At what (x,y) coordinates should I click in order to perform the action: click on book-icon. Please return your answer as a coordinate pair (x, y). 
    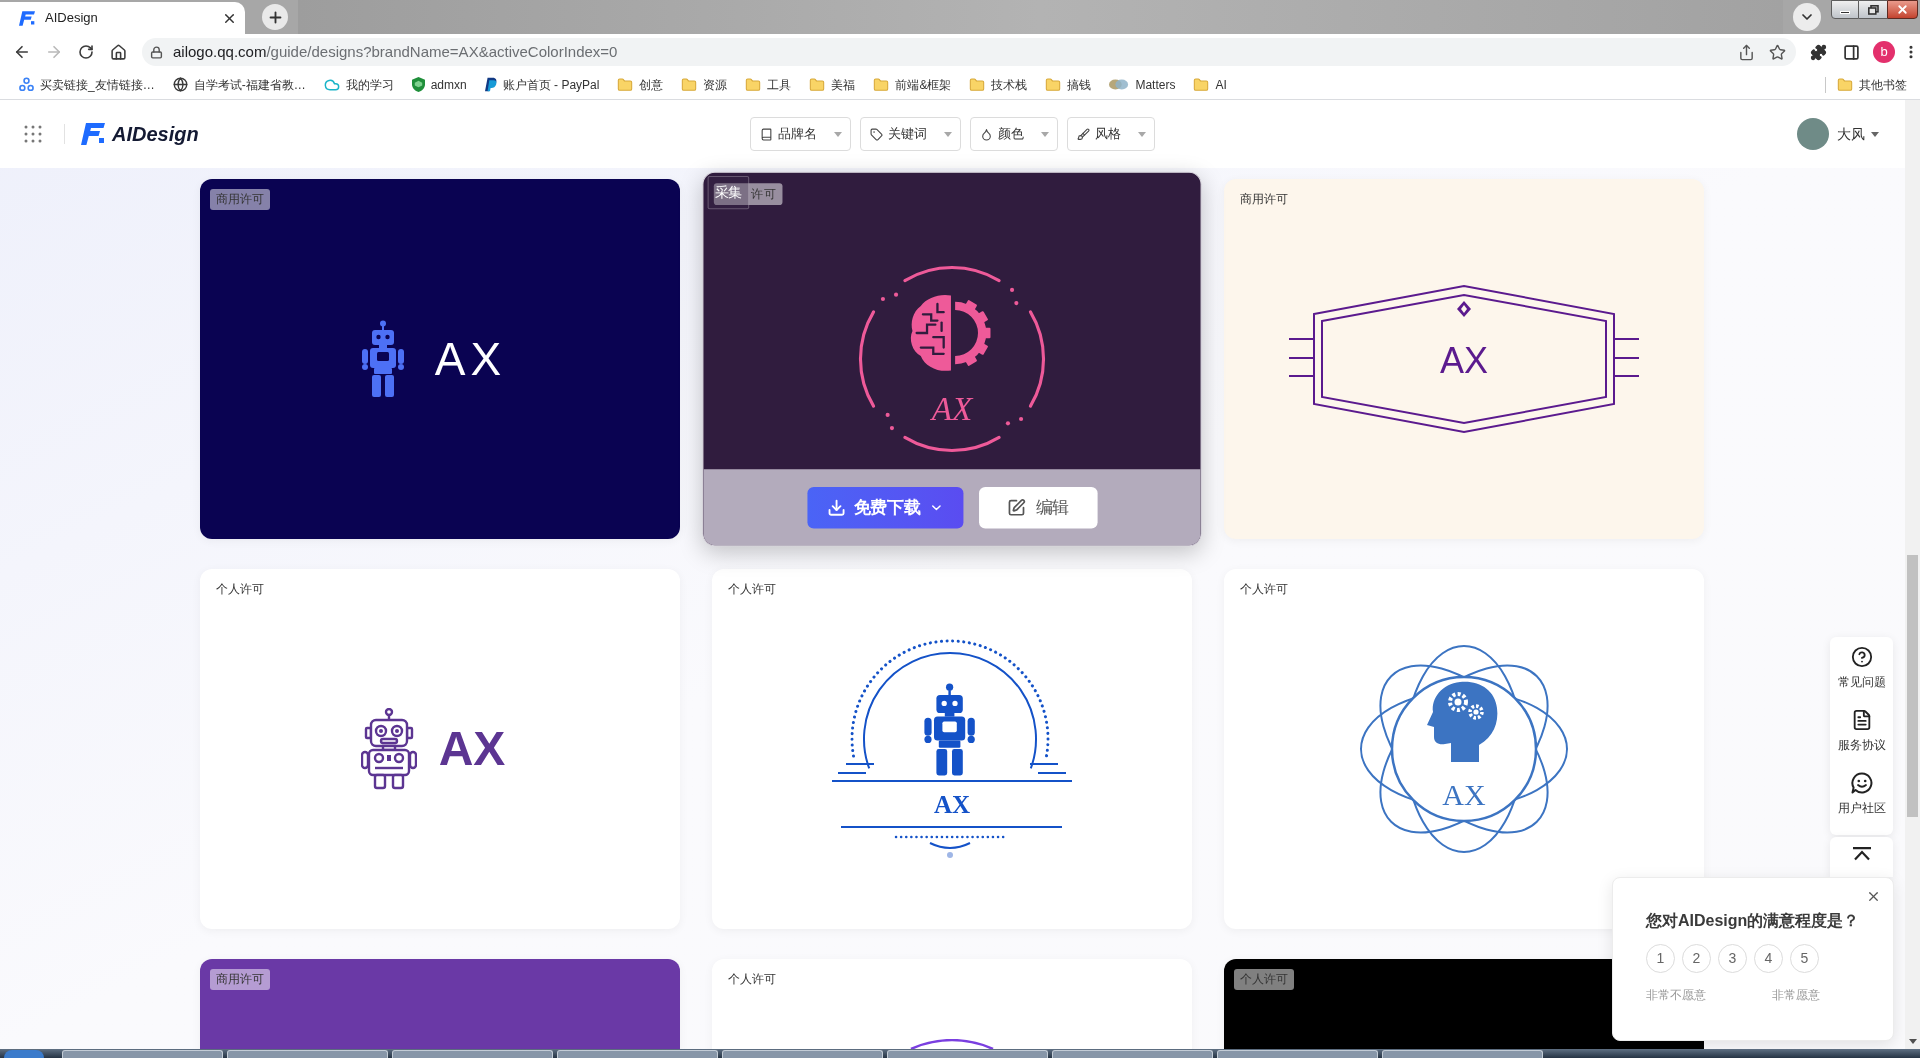
    Looking at the image, I should click on (766, 134).